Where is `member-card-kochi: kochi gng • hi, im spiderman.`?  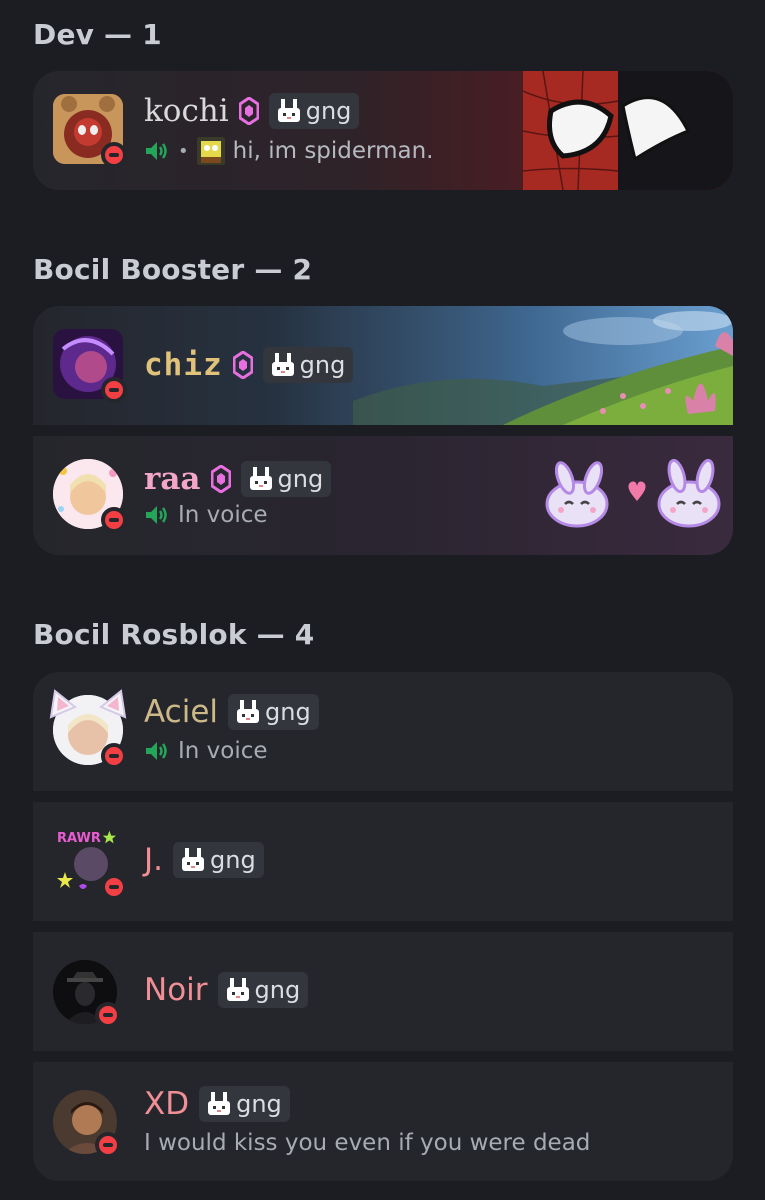
member-card-kochi: kochi gng • hi, im spiderman. is located at coordinates (383, 130).